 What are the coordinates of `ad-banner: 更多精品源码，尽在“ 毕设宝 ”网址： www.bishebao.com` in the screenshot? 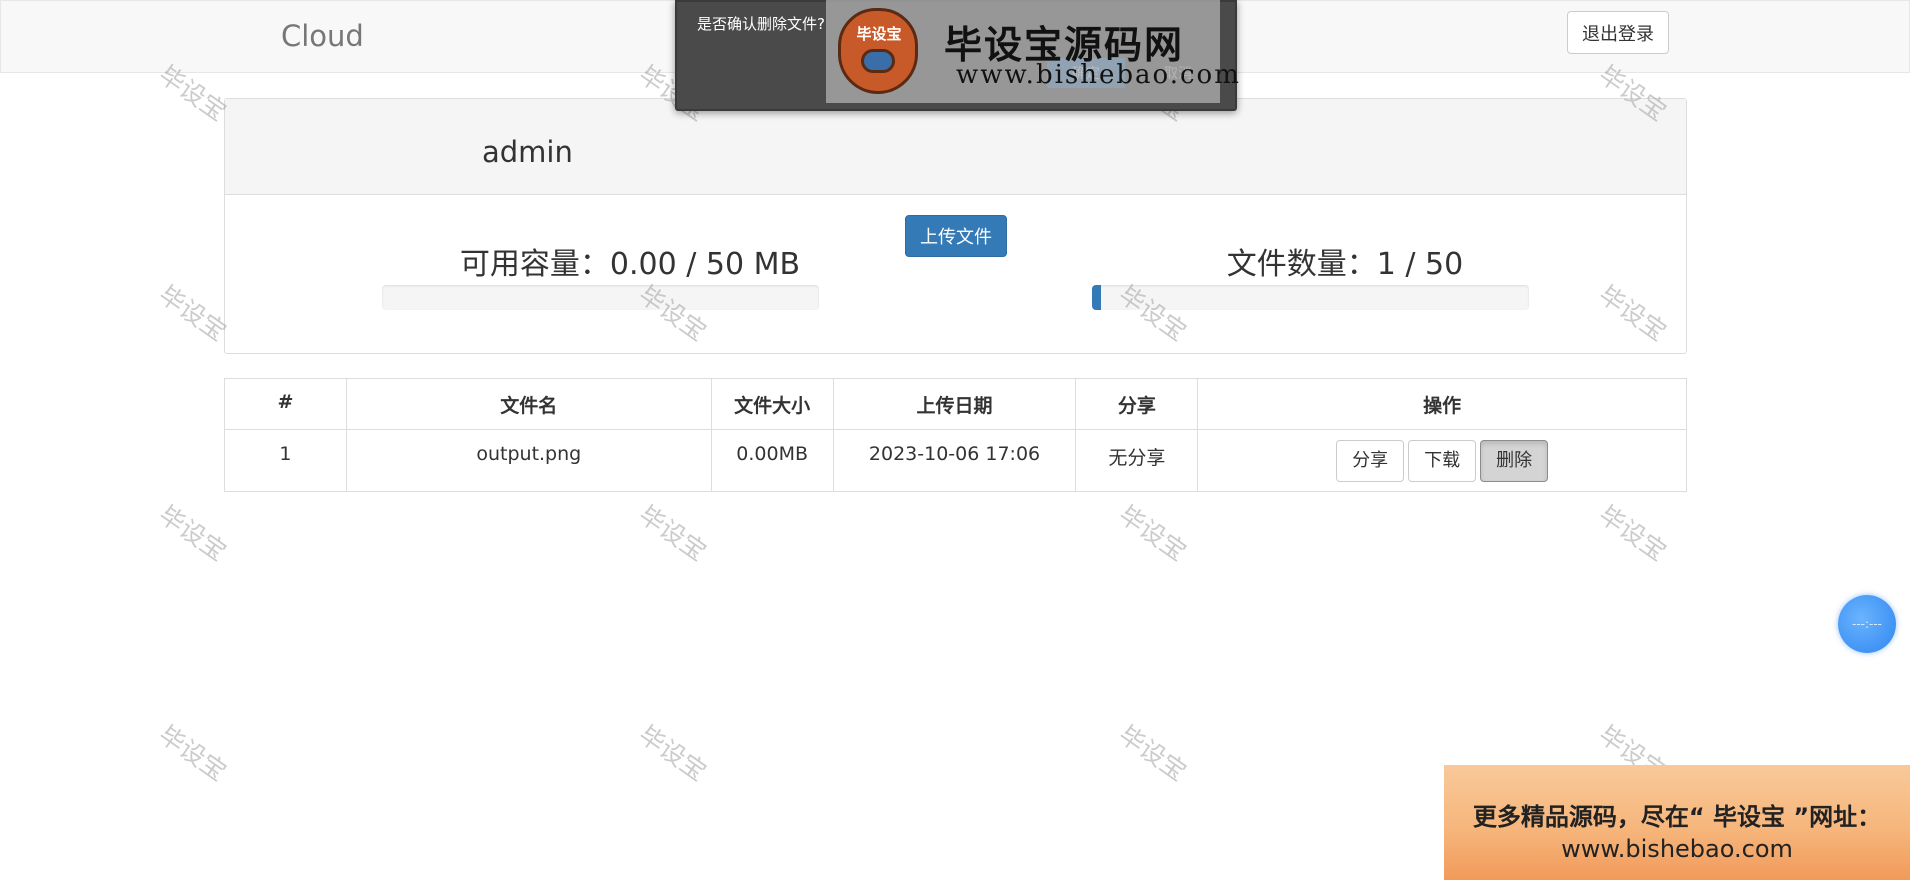 It's located at (1677, 822).